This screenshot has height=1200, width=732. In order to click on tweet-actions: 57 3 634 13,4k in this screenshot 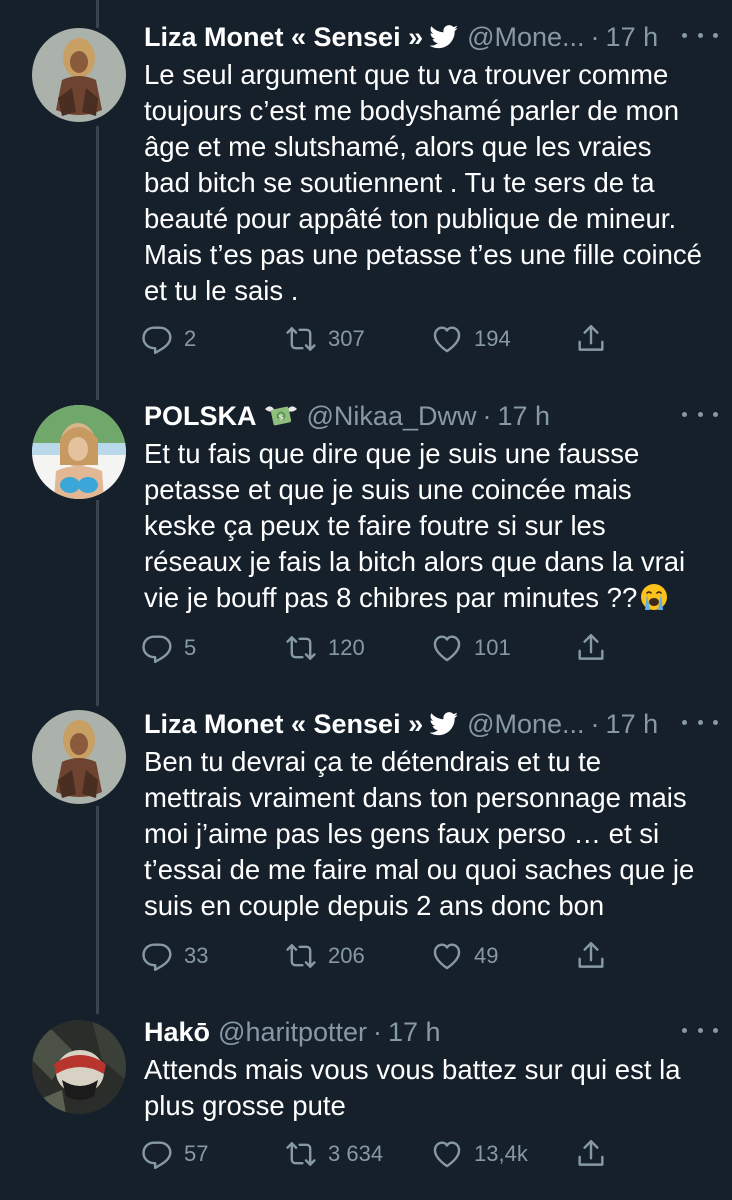, I will do `click(380, 1154)`.